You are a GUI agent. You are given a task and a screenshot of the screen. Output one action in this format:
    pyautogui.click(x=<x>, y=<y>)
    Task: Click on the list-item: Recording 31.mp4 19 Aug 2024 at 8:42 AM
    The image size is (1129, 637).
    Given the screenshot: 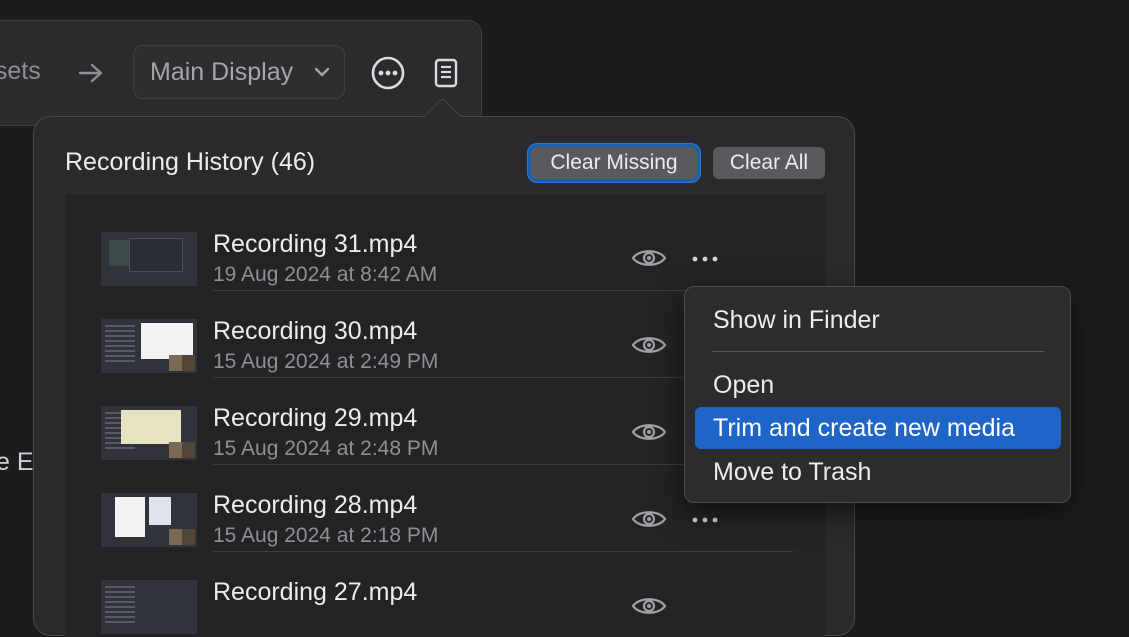 What is the action you would take?
    pyautogui.click(x=445, y=243)
    